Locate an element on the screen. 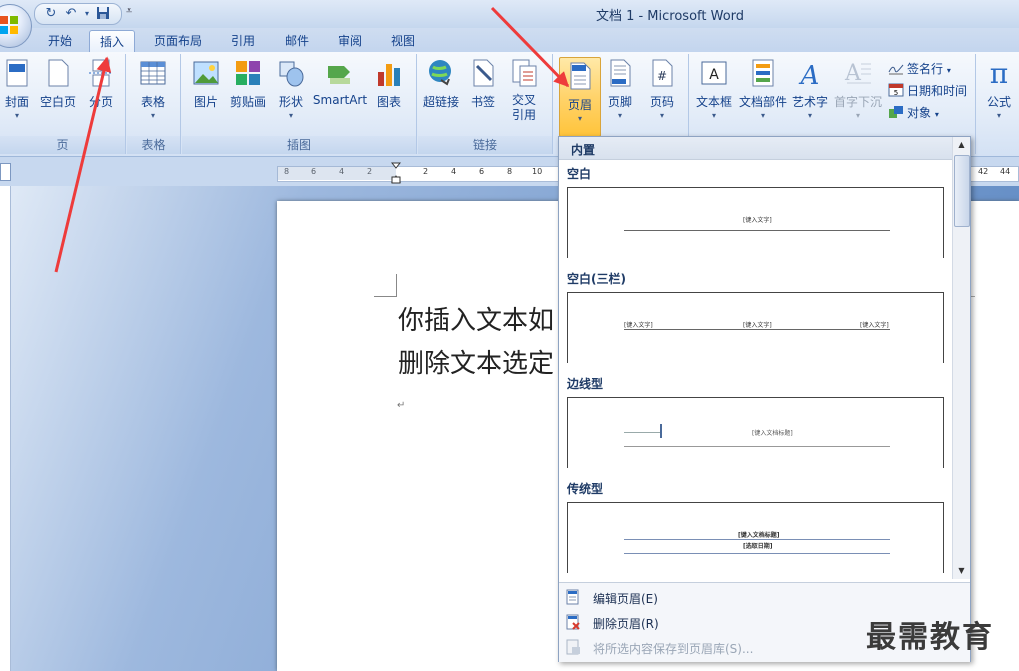 Image resolution: width=1019 pixels, height=671 pixels. customize-toolbar-icon: ⩡ is located at coordinates (129, 11).